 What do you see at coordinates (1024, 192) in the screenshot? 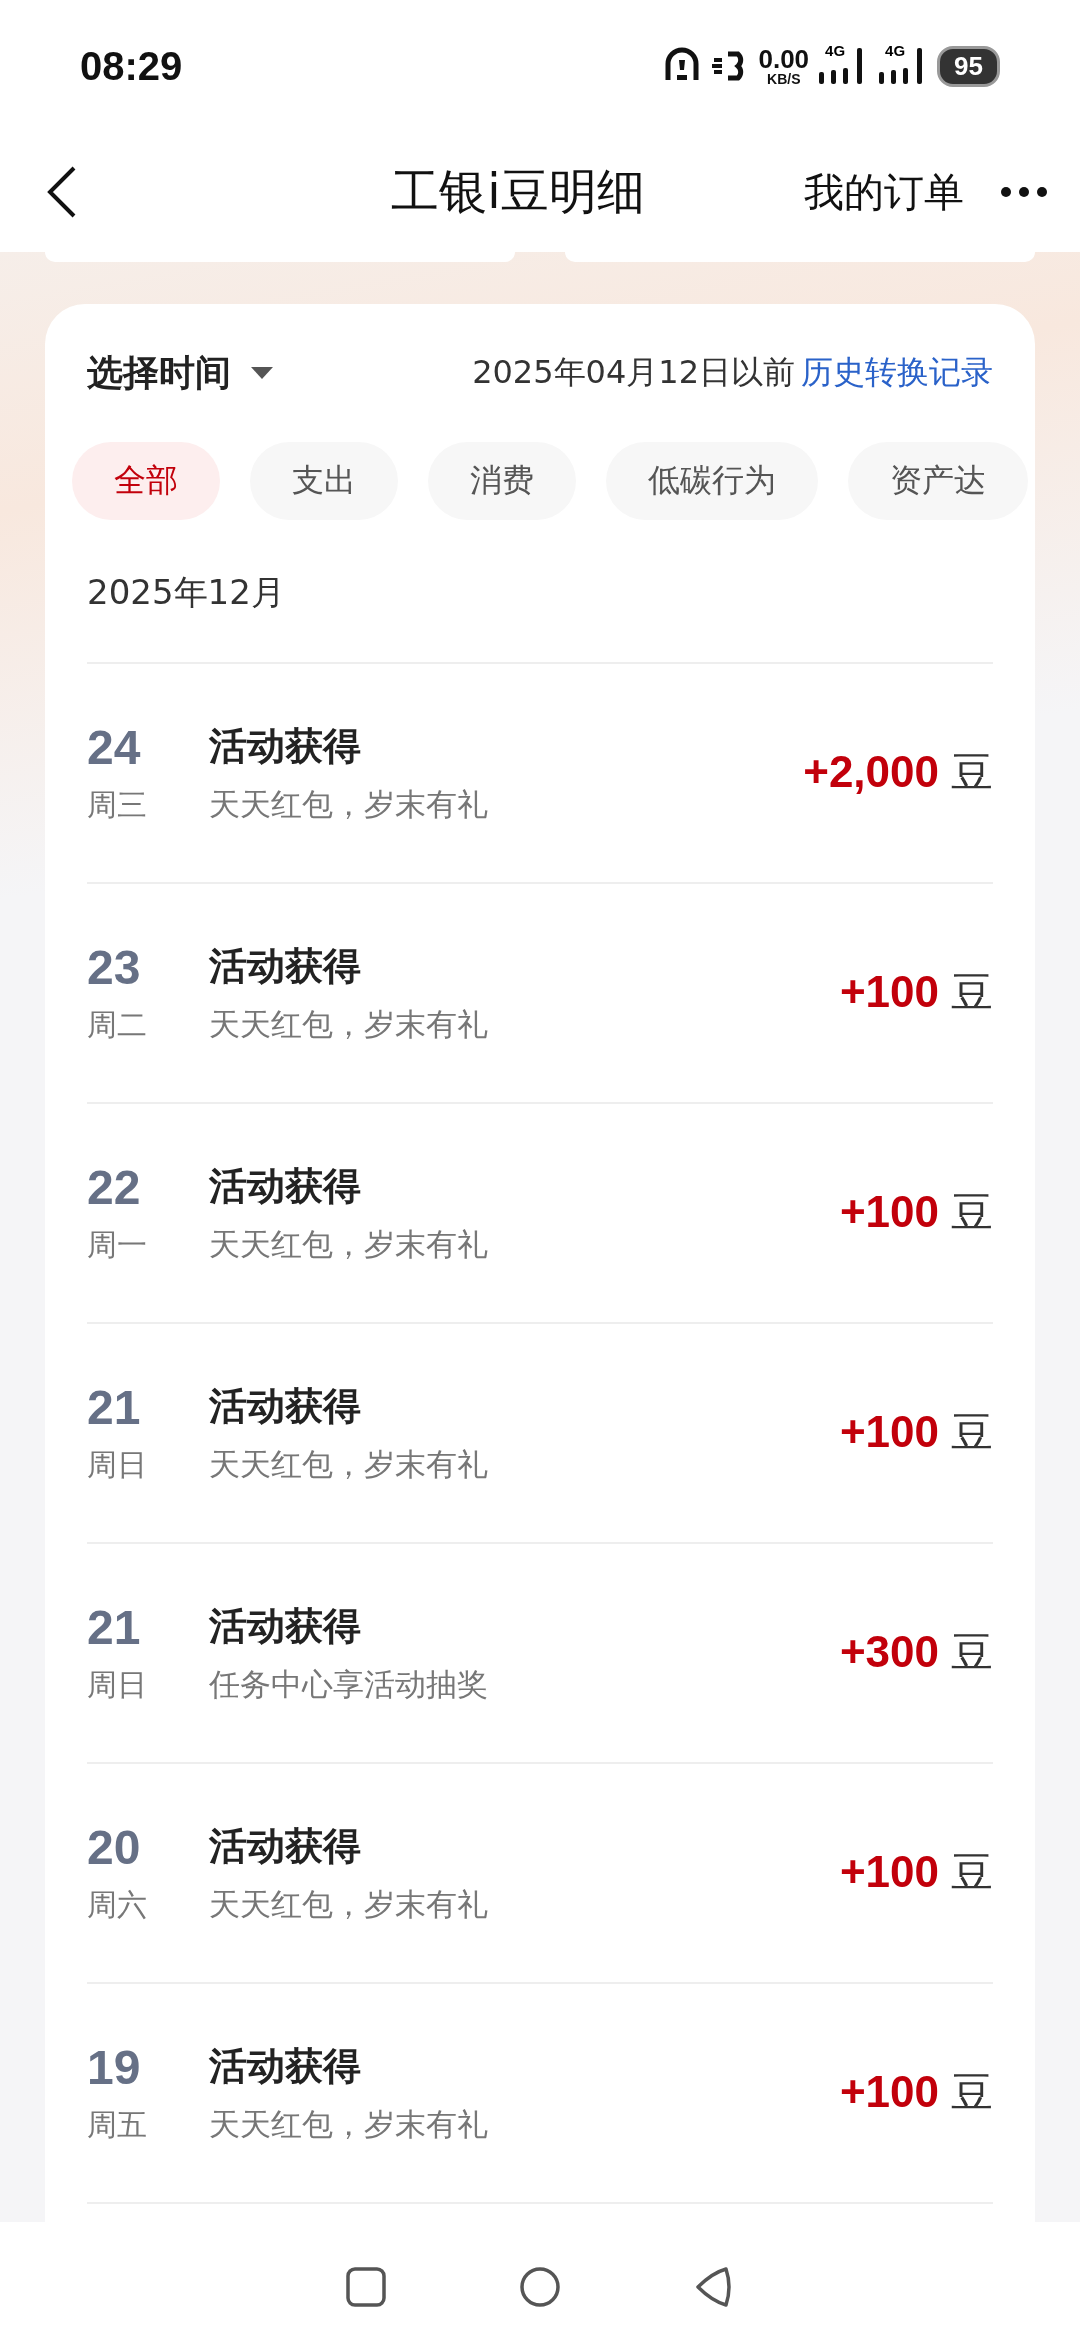
I see `more-icon` at bounding box center [1024, 192].